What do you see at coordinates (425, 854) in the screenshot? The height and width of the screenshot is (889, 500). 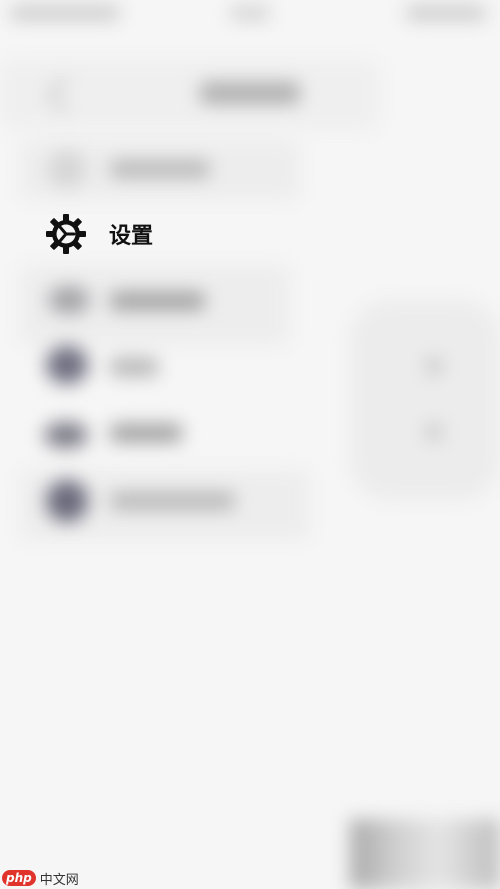 I see `pixelated-area` at bounding box center [425, 854].